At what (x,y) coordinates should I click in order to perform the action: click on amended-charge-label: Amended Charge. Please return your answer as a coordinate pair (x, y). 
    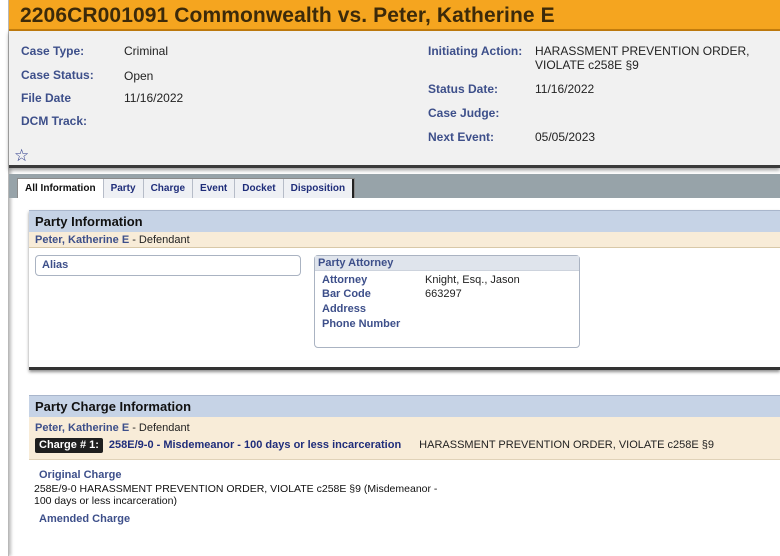
    Looking at the image, I should click on (85, 519).